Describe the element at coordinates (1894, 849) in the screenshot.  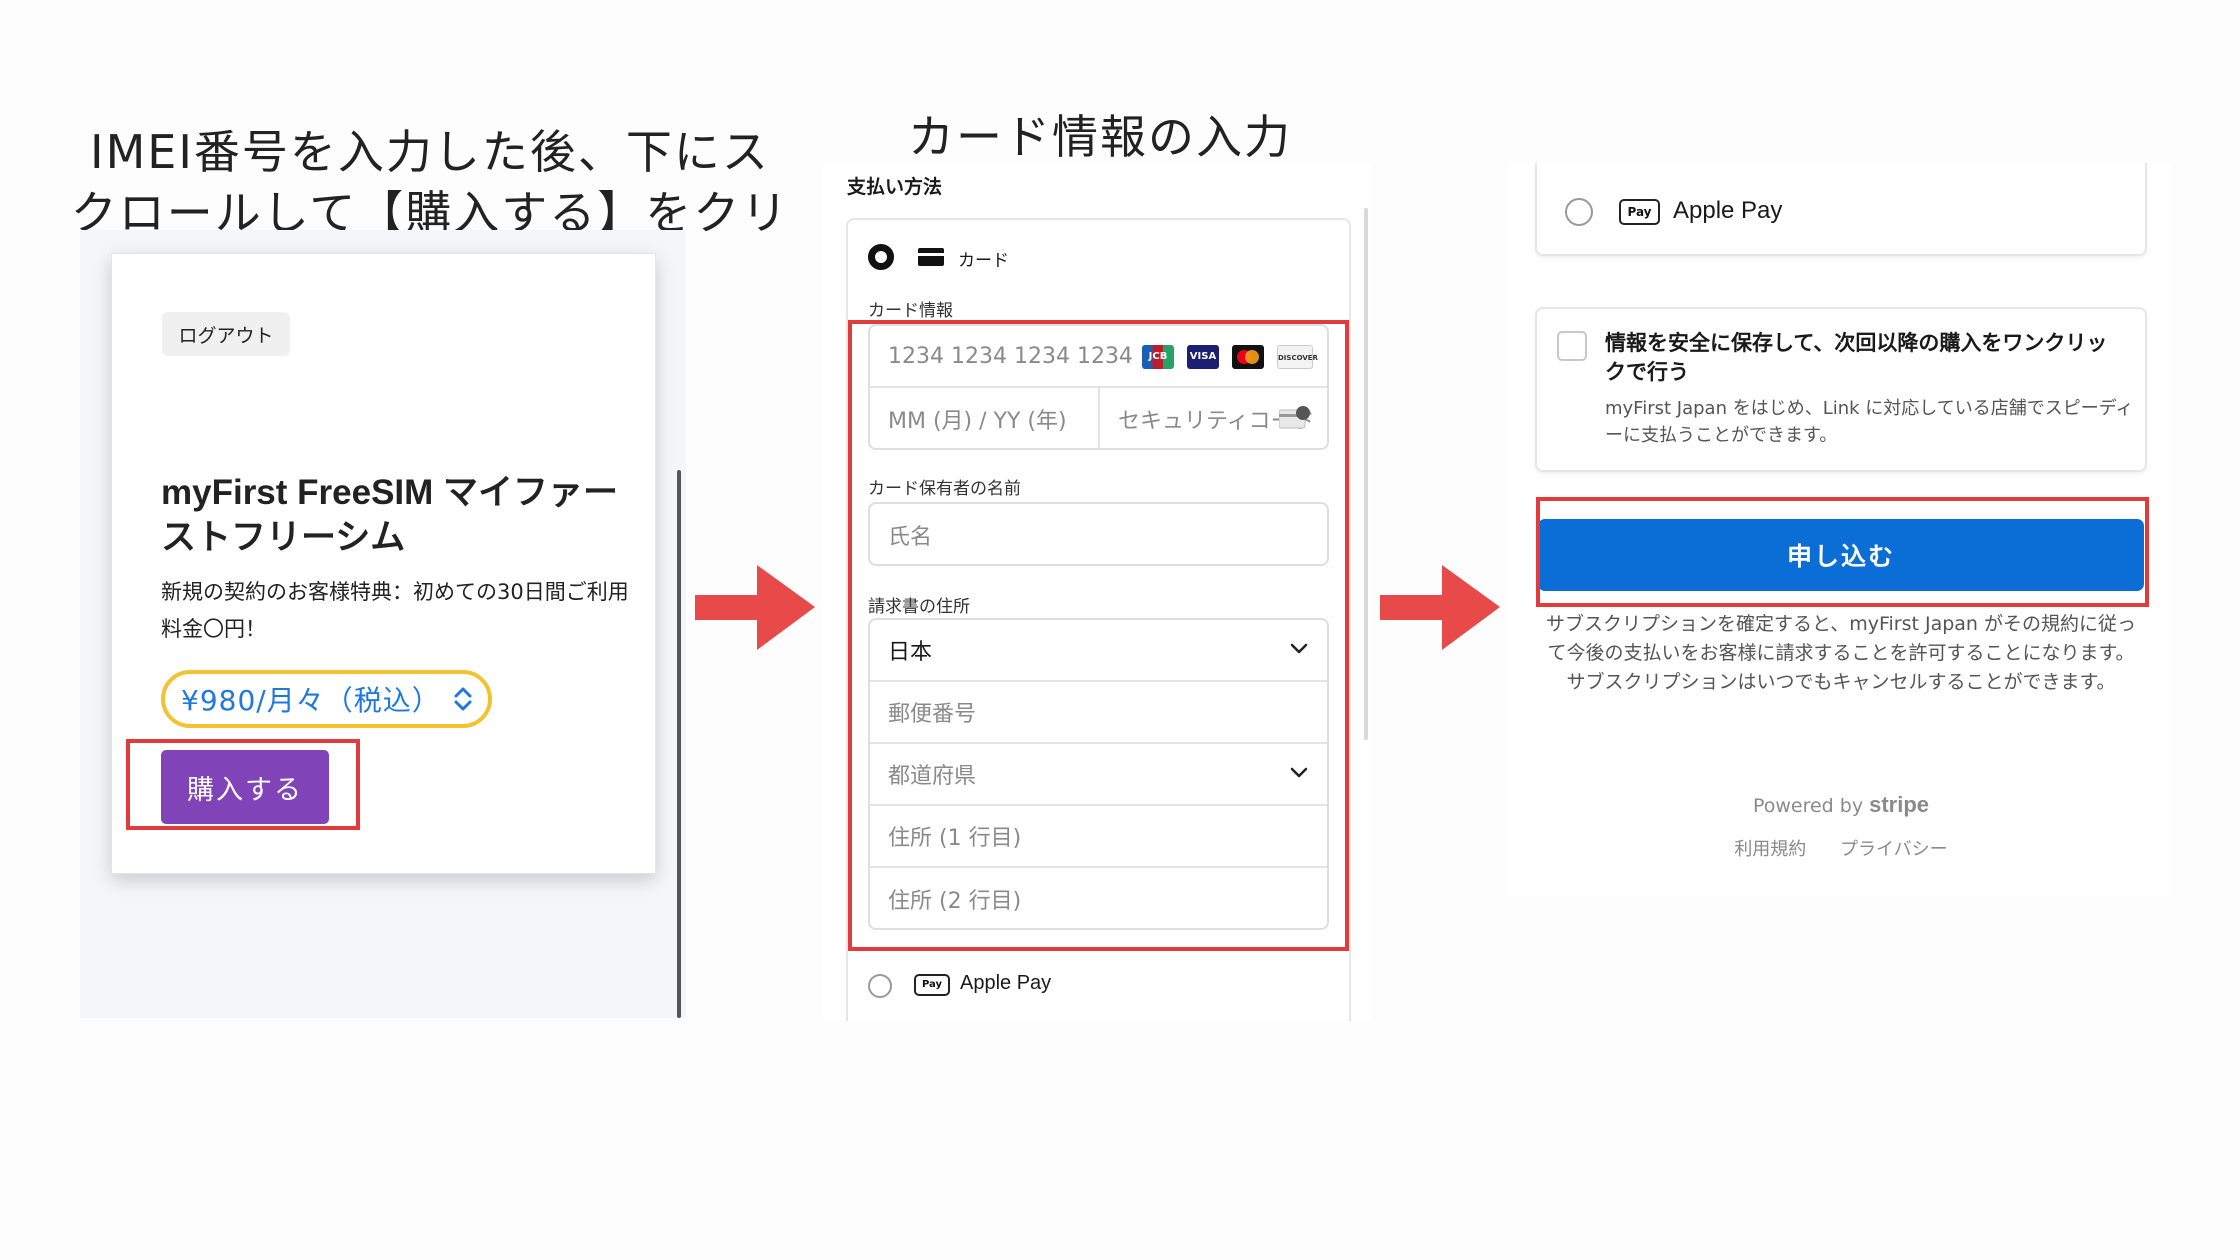
I see `privacy-link: プライバシー` at that location.